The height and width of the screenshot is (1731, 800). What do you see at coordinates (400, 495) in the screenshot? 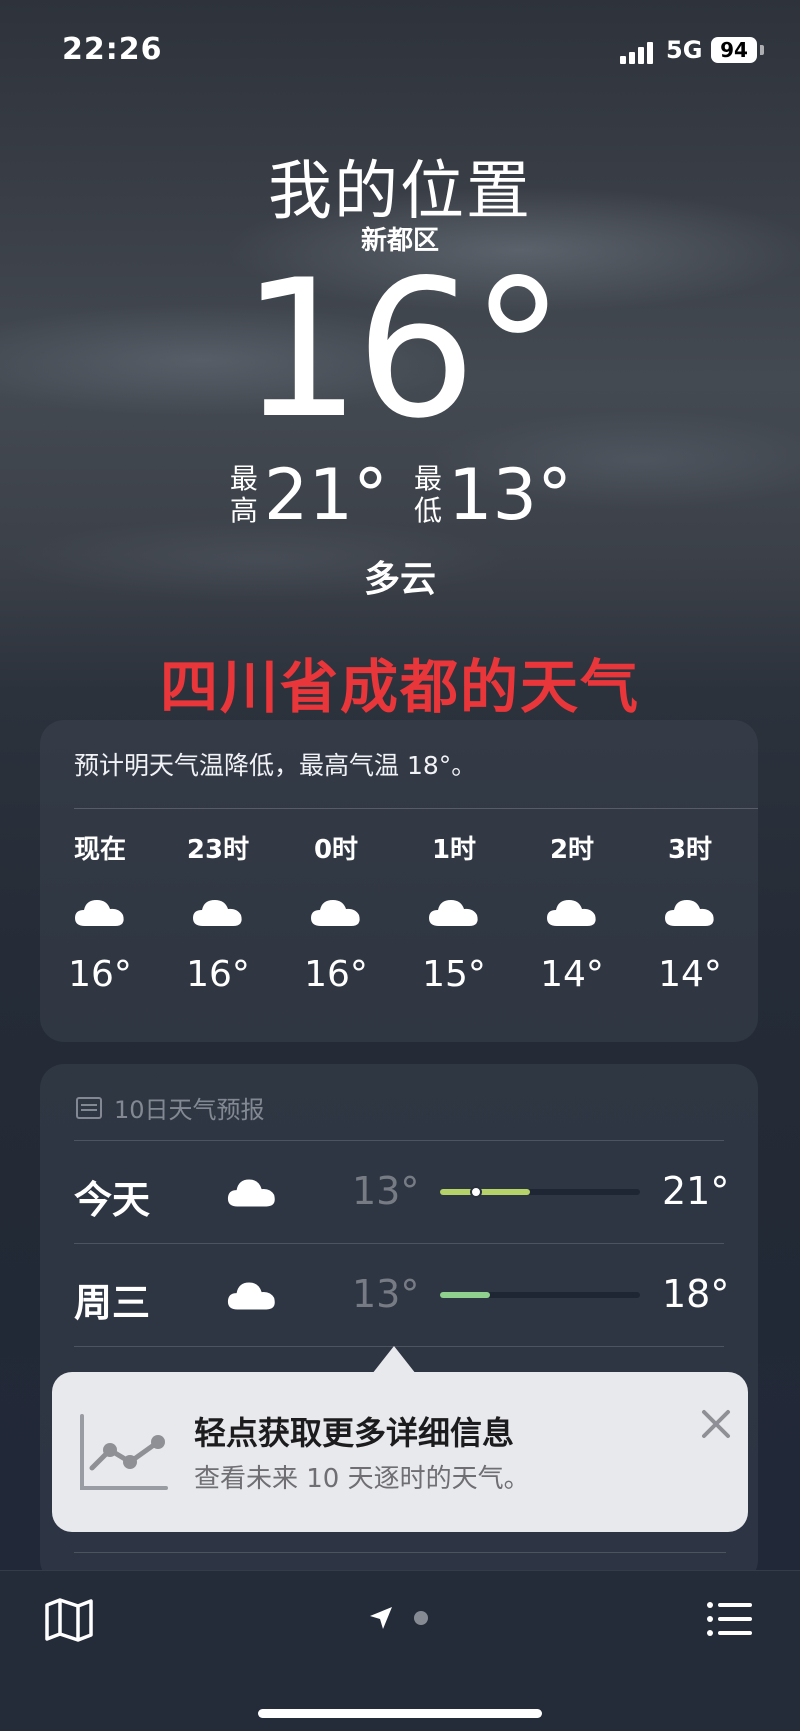
I see `high-low: 最高 21° 最低 13°` at bounding box center [400, 495].